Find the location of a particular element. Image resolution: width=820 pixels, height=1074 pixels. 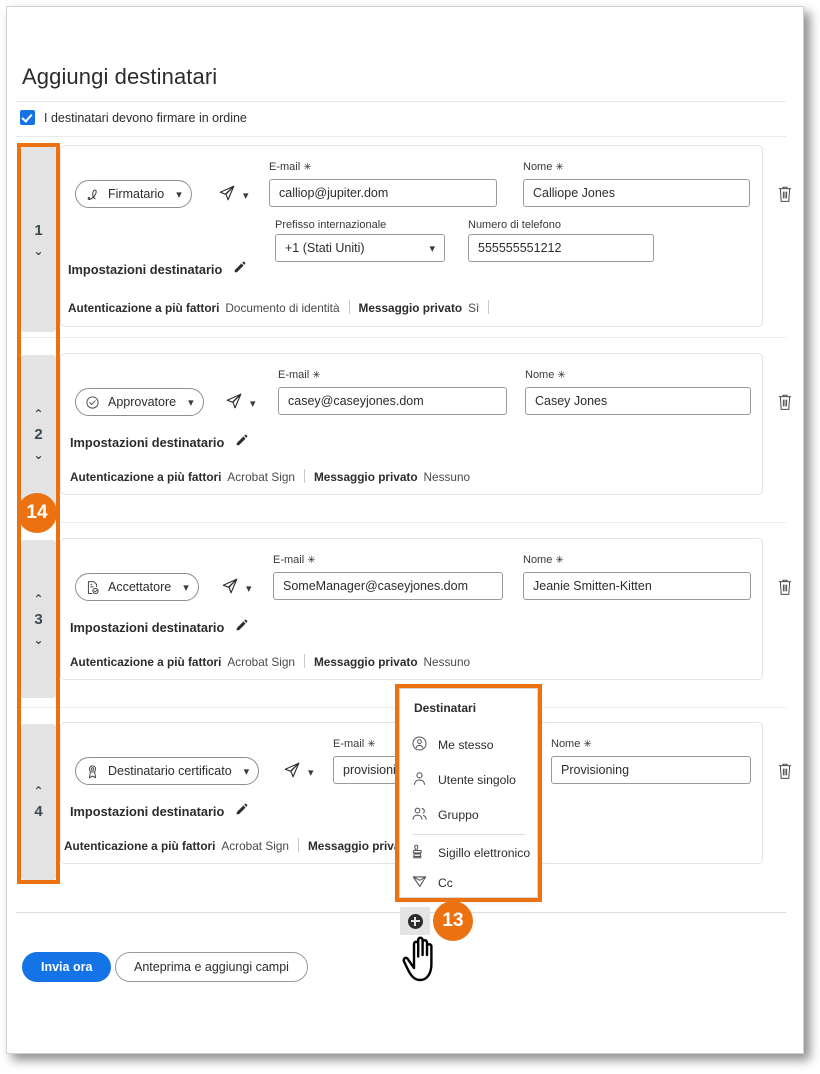

mfa-label-3: Autenticazione a più fattori is located at coordinates (146, 662).